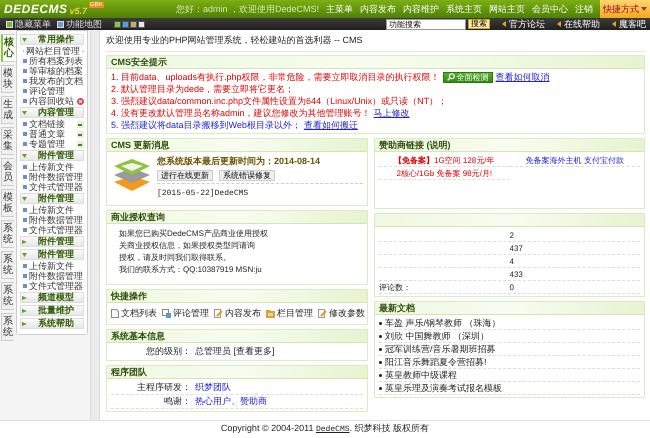 This screenshot has width=650, height=438. What do you see at coordinates (443, 323) in the screenshot?
I see `article-link: 车盈 声乐/钢琴教师 （珠海）` at bounding box center [443, 323].